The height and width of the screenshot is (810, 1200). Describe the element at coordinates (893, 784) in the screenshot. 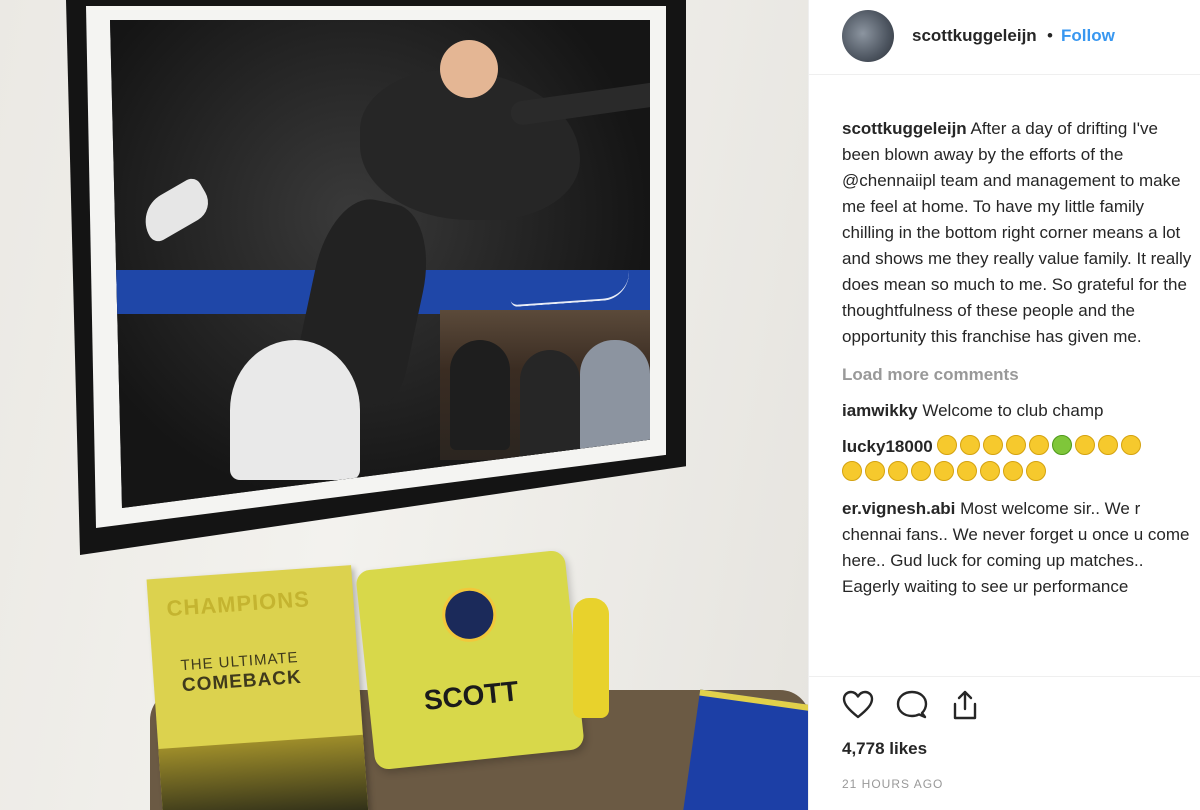

I see `post-timestamp: 21 HOURS AGO` at that location.